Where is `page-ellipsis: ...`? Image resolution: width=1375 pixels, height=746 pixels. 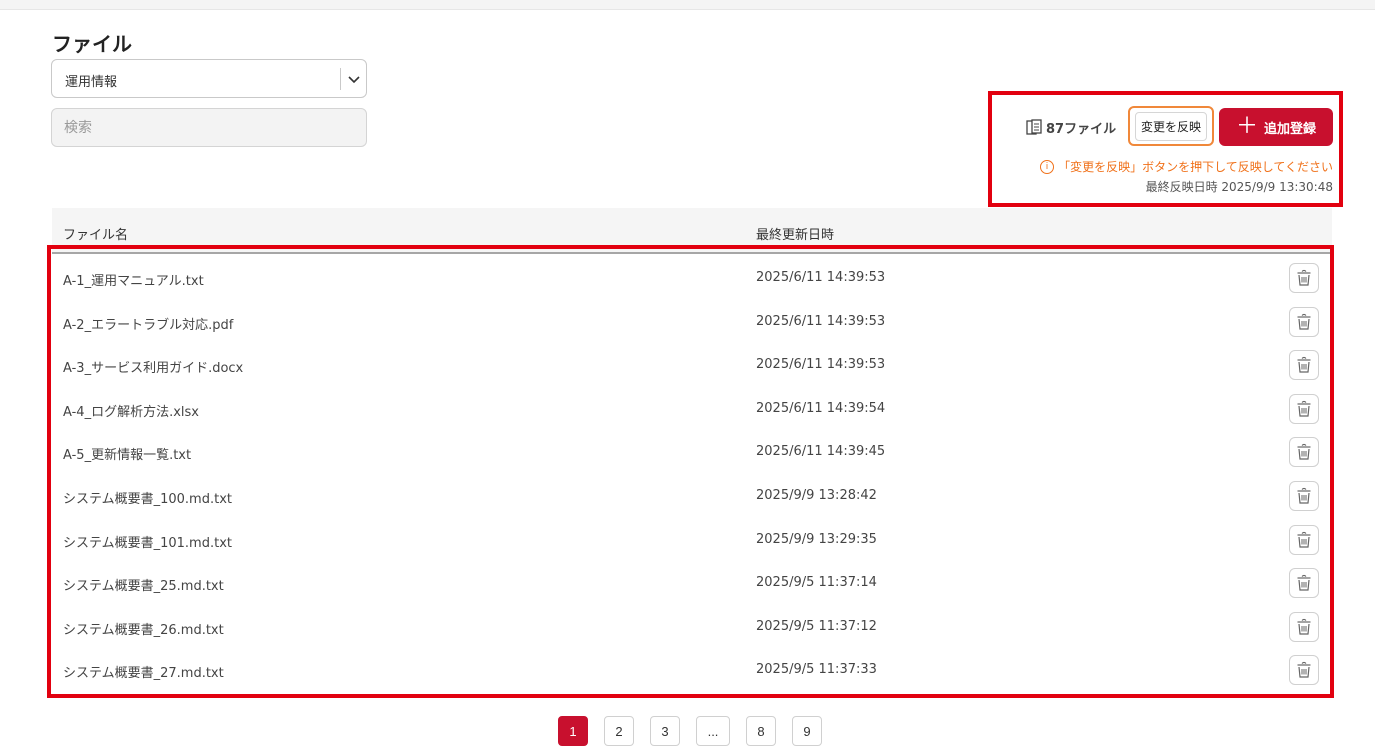 page-ellipsis: ... is located at coordinates (713, 731).